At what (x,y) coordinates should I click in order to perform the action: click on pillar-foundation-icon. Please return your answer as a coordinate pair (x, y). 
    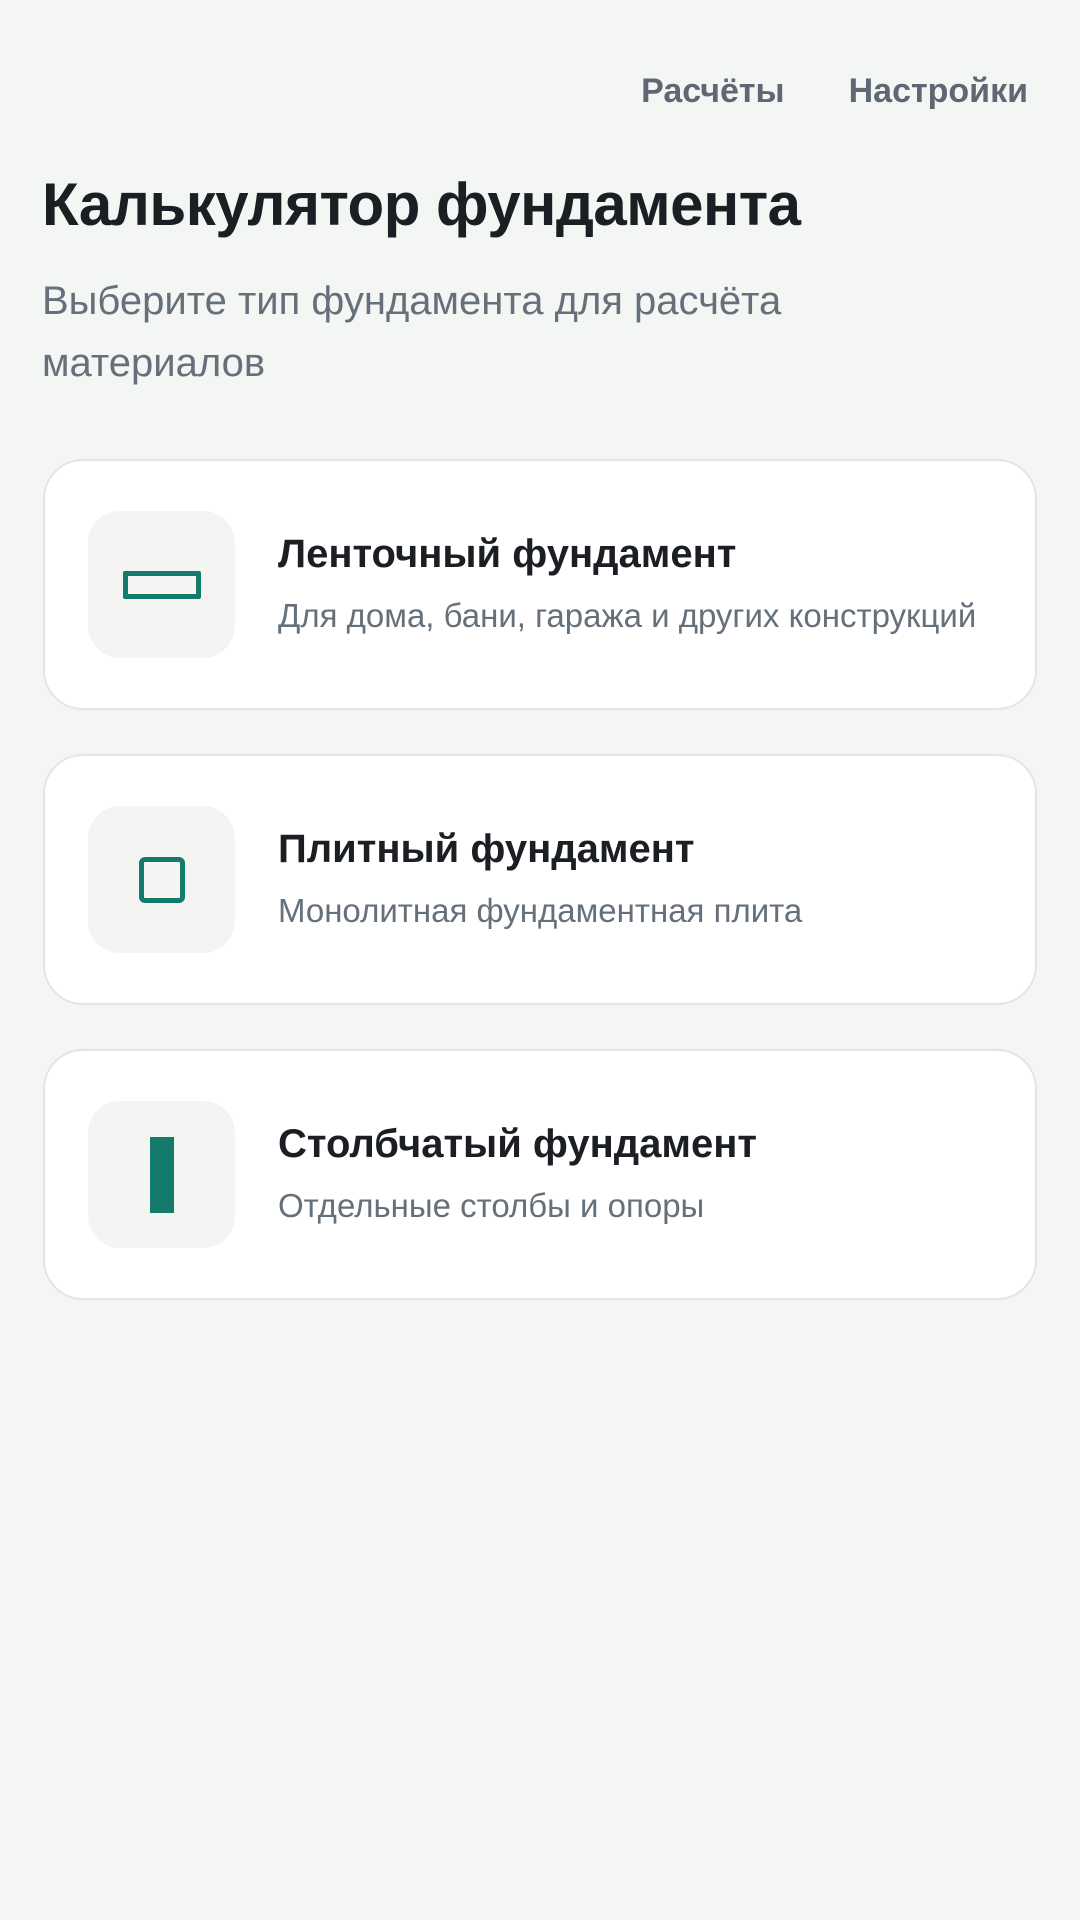
    Looking at the image, I should click on (161, 1174).